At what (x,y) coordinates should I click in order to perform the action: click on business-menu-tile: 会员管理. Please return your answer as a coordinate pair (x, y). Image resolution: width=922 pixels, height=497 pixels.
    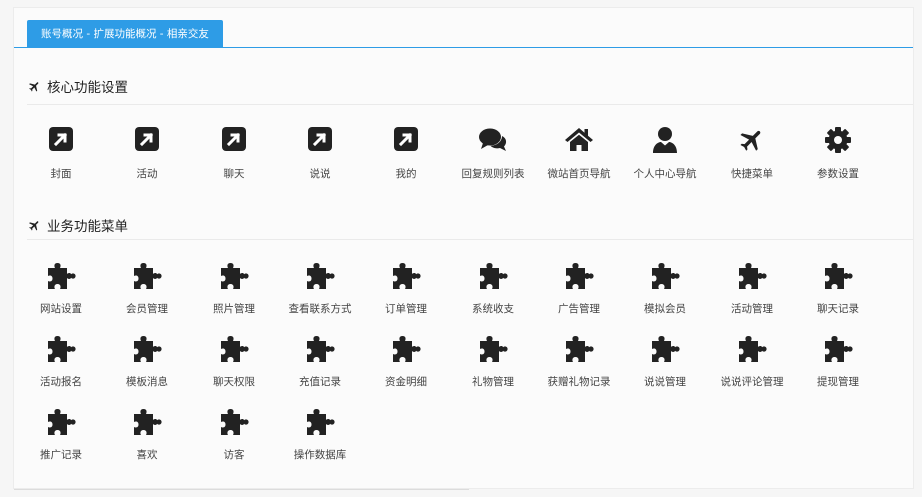
    Looking at the image, I should click on (147, 288).